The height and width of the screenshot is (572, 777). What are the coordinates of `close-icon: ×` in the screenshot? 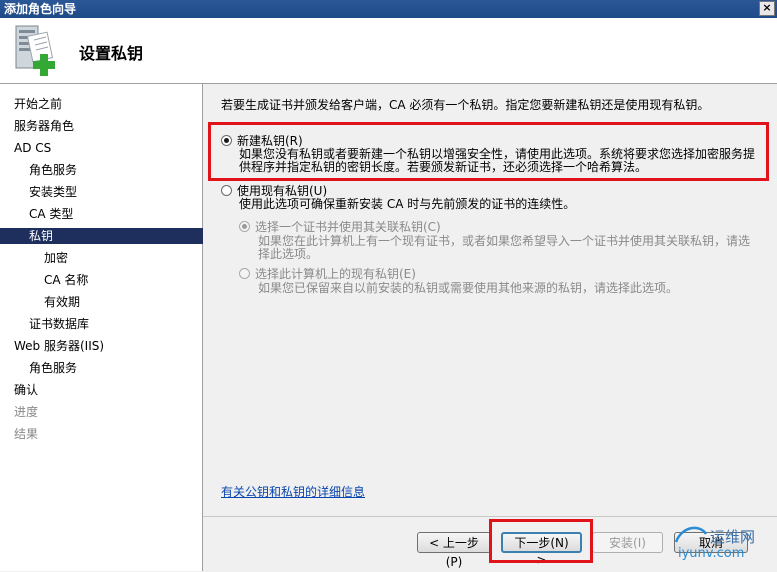 It's located at (767, 7).